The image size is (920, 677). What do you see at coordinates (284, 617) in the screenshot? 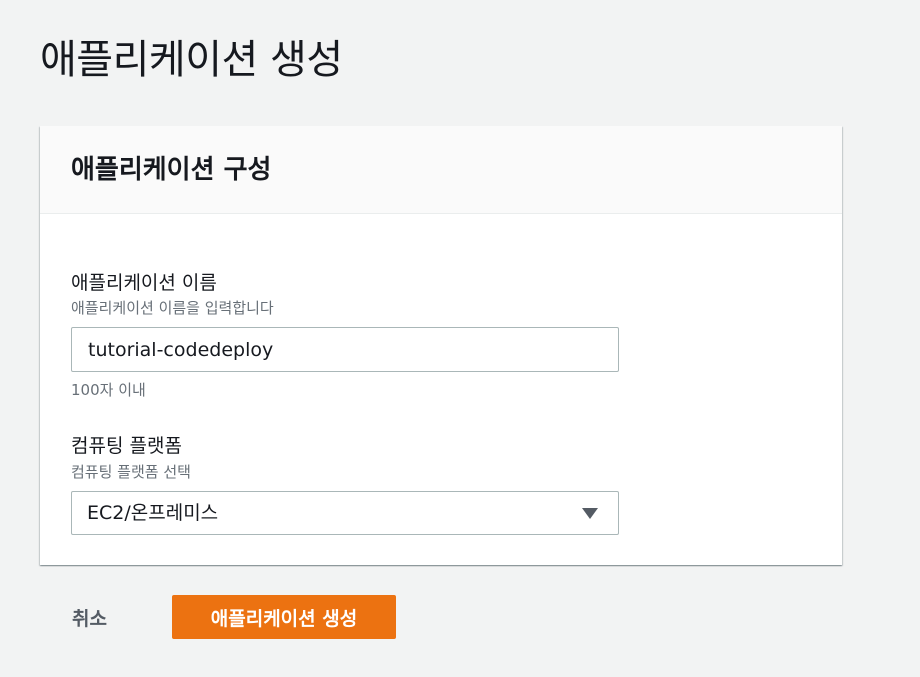
I see `create-application-button: 애플리케이션 생성` at bounding box center [284, 617].